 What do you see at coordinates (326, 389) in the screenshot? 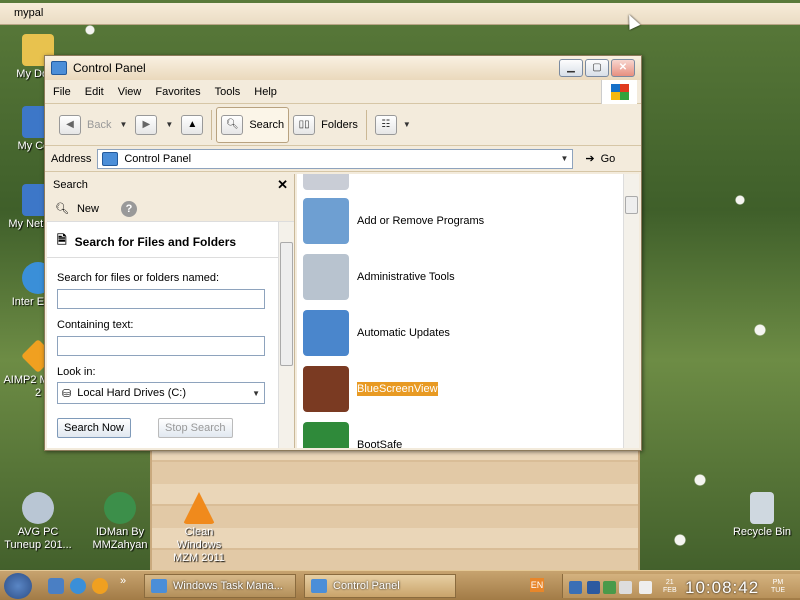
I see `bluescreenview-icon` at bounding box center [326, 389].